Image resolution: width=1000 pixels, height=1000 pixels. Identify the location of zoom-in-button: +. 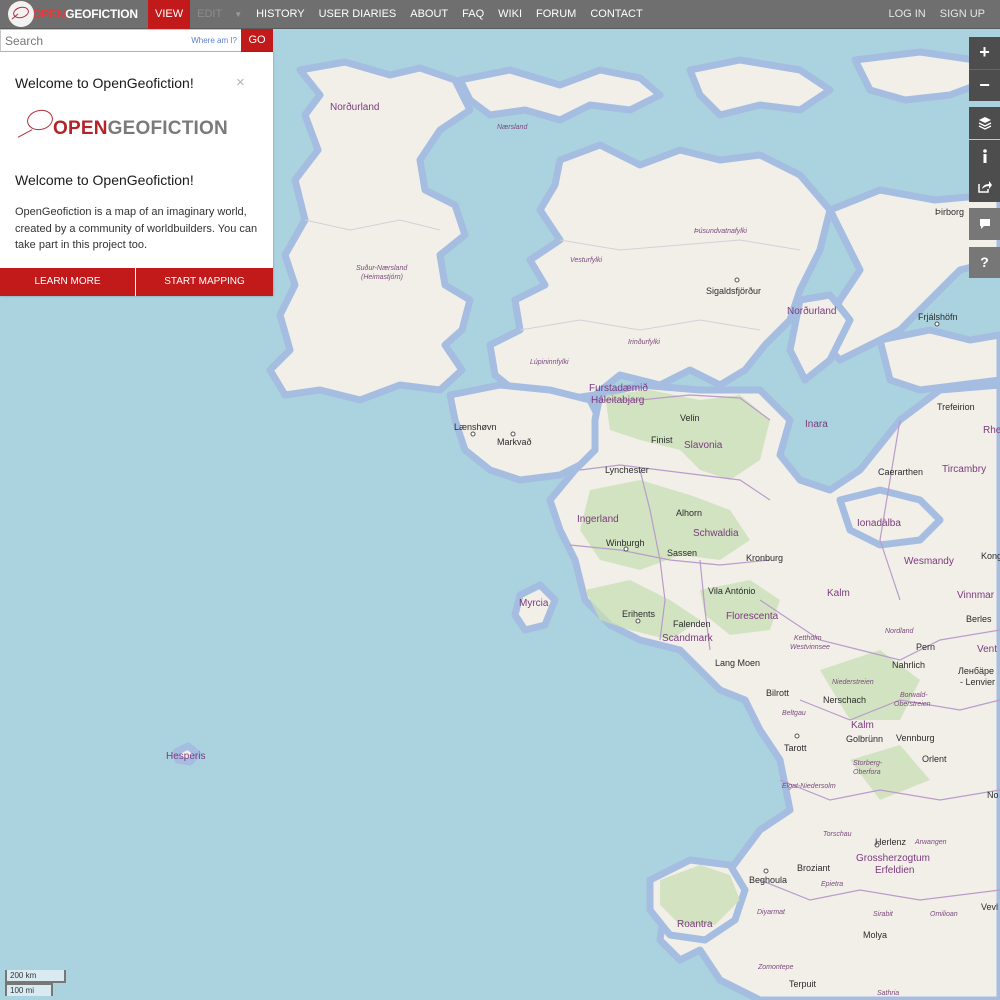
(984, 53).